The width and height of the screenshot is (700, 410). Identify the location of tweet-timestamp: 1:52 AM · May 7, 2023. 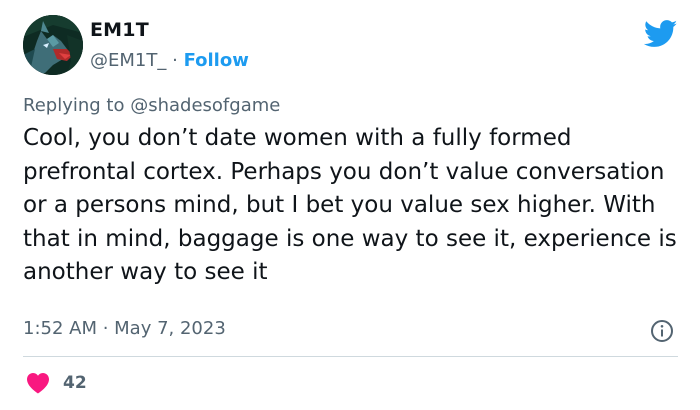
(124, 328).